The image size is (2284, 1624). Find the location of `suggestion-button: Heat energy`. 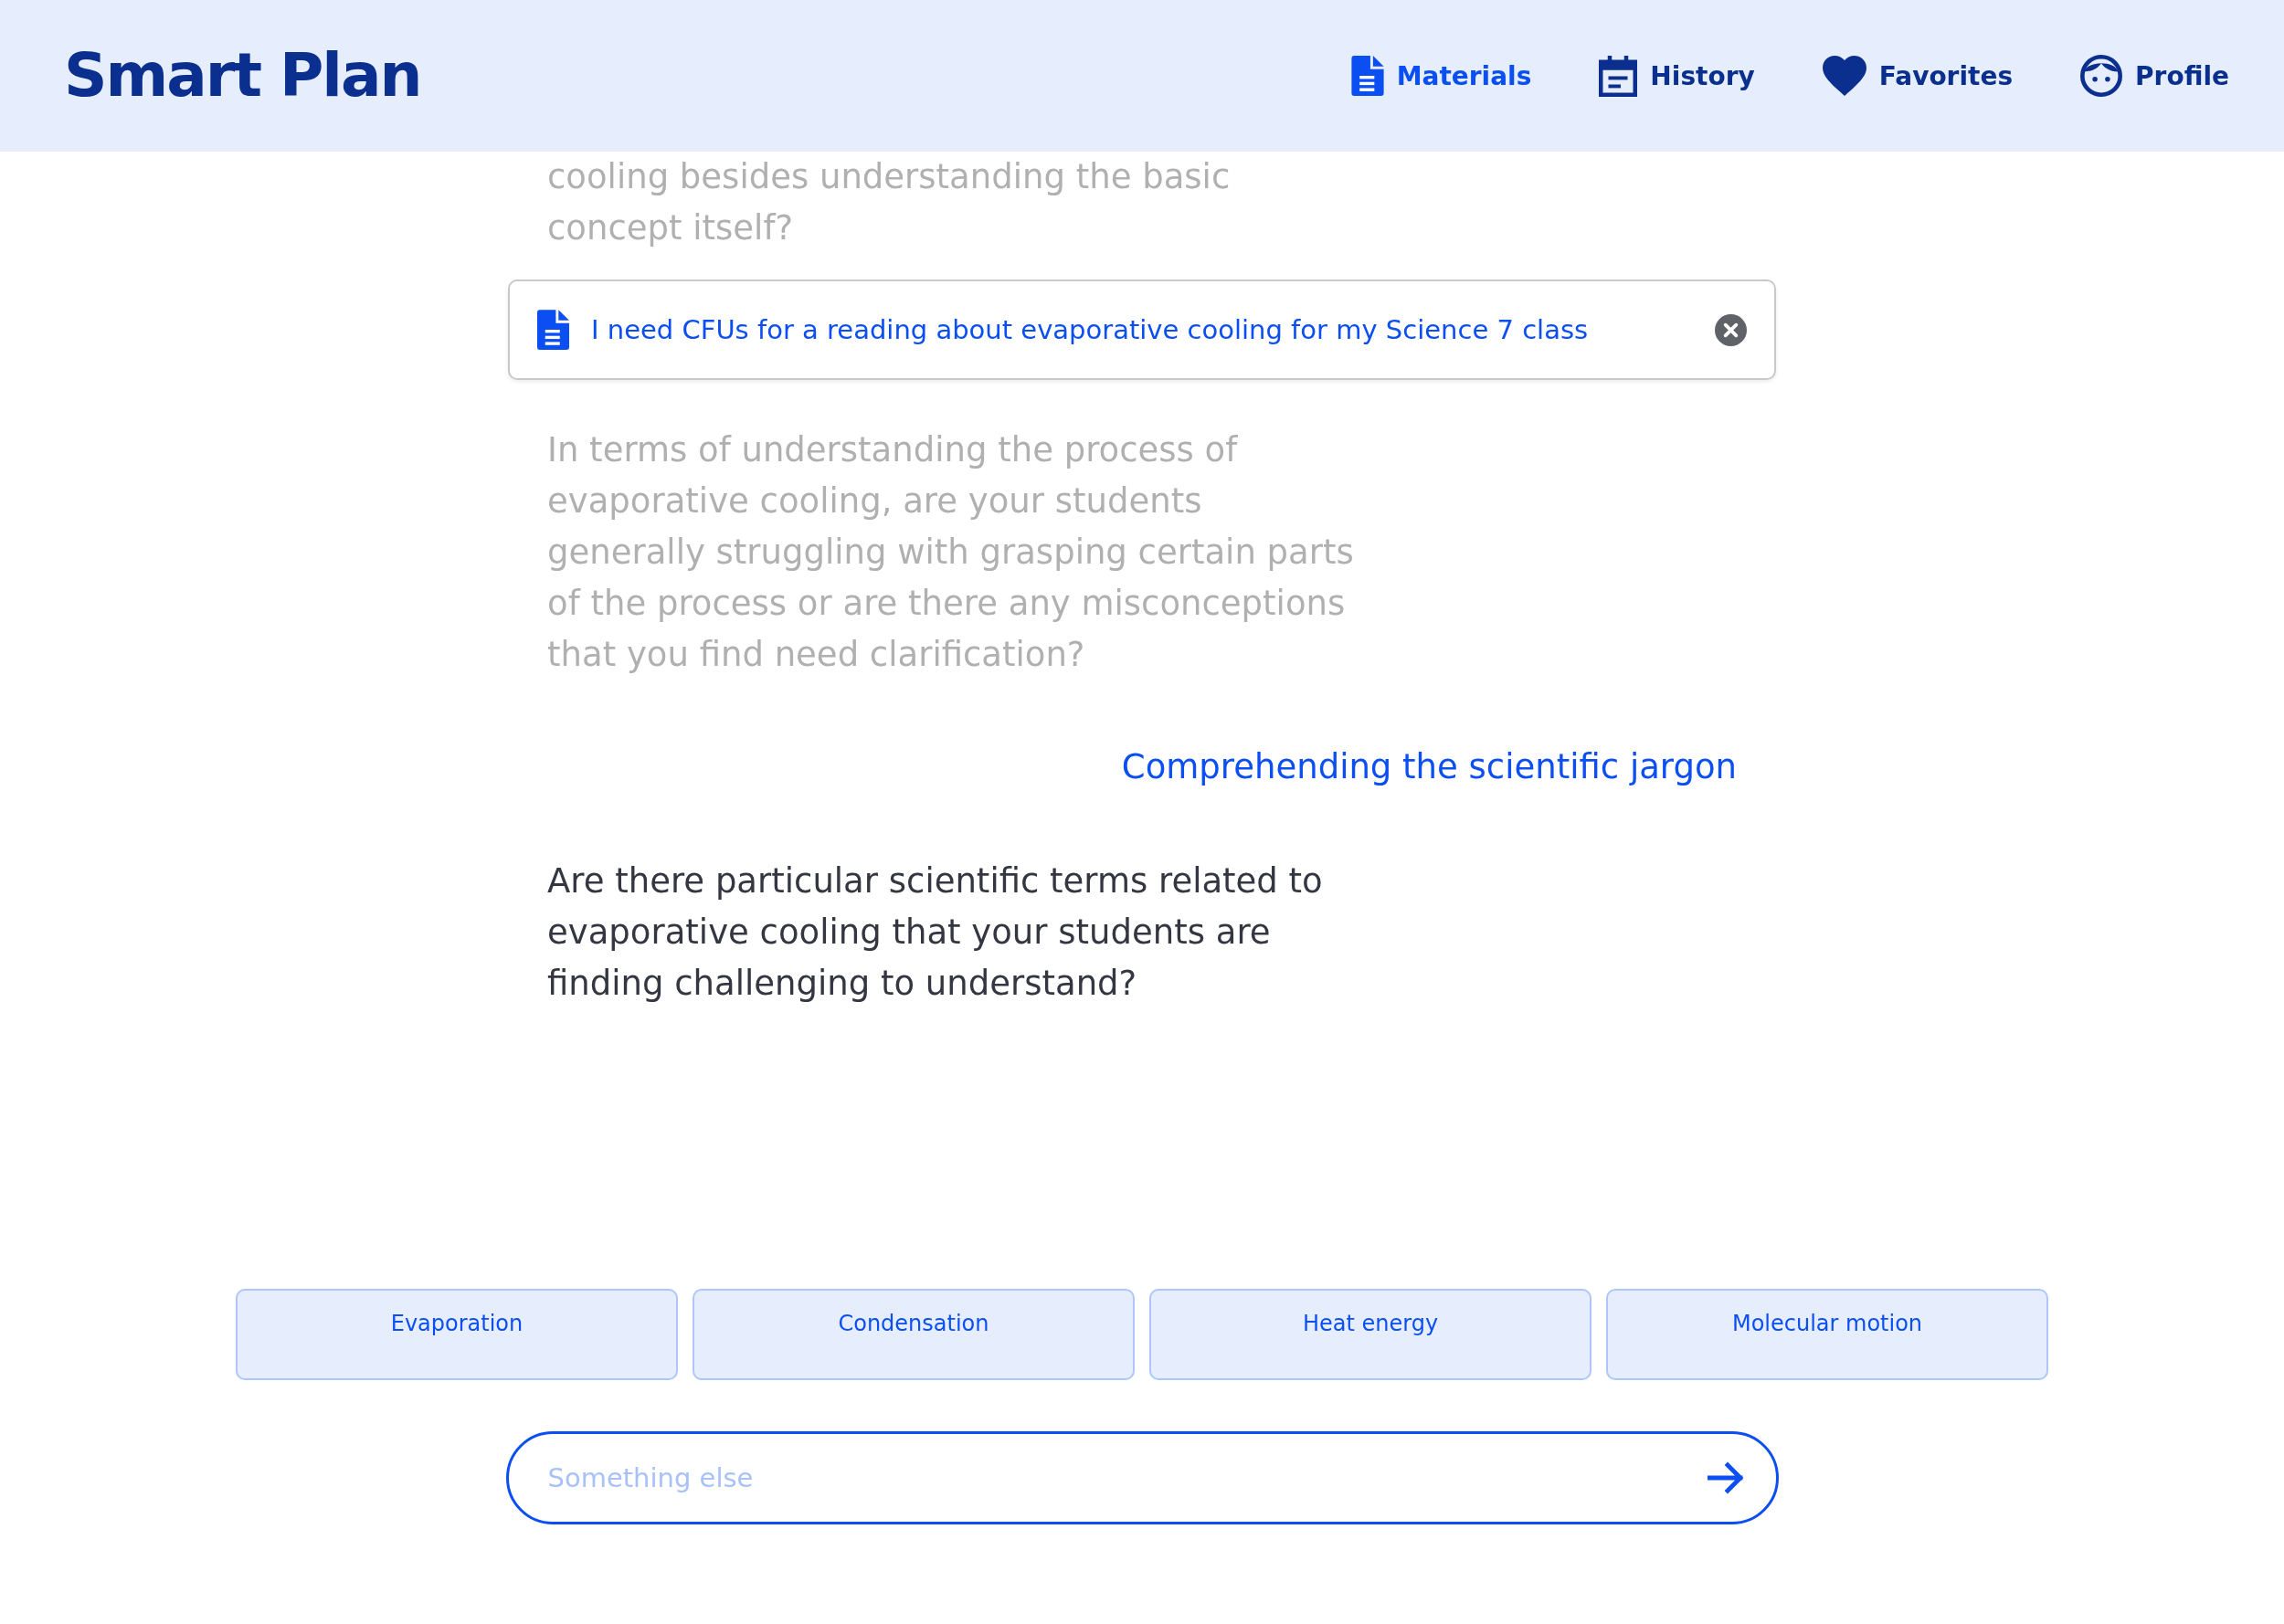

suggestion-button: Heat energy is located at coordinates (1370, 1334).